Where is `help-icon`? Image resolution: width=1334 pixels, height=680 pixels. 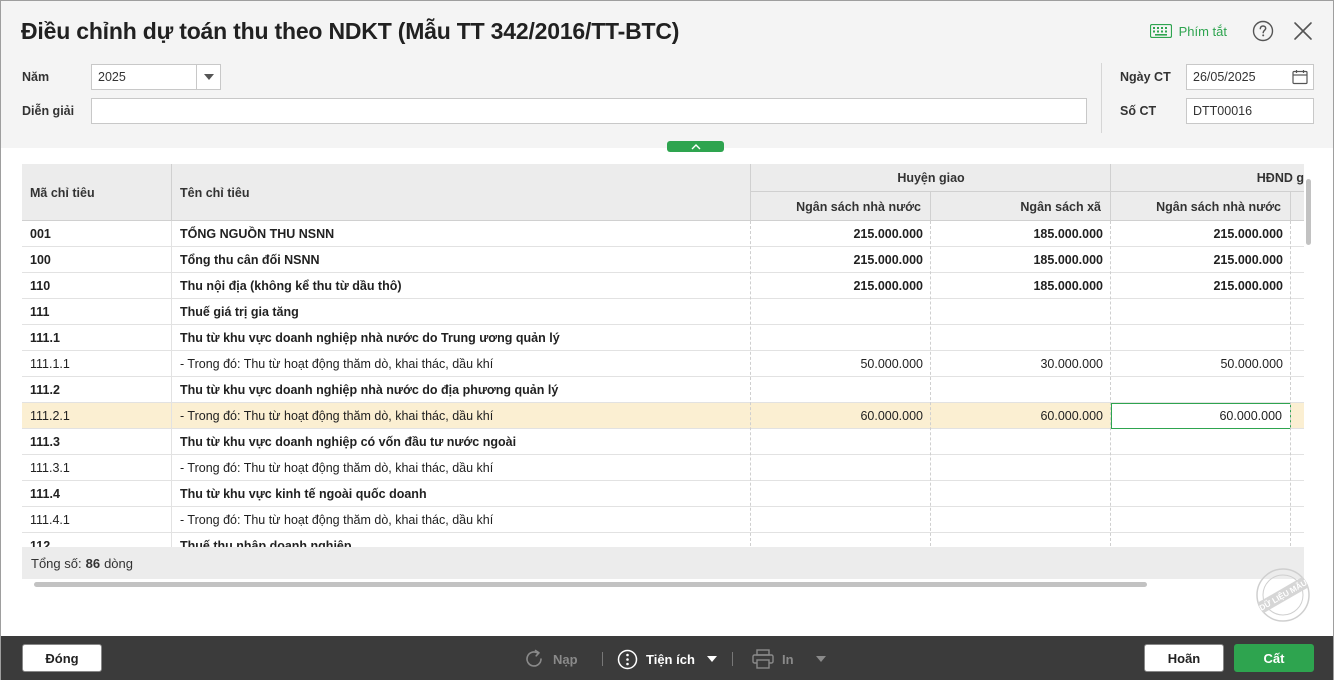 help-icon is located at coordinates (1263, 31).